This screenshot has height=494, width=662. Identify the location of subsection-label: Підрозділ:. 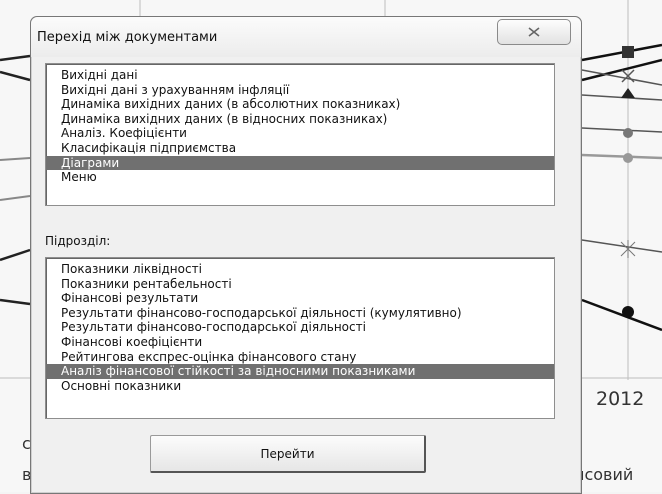
(78, 241).